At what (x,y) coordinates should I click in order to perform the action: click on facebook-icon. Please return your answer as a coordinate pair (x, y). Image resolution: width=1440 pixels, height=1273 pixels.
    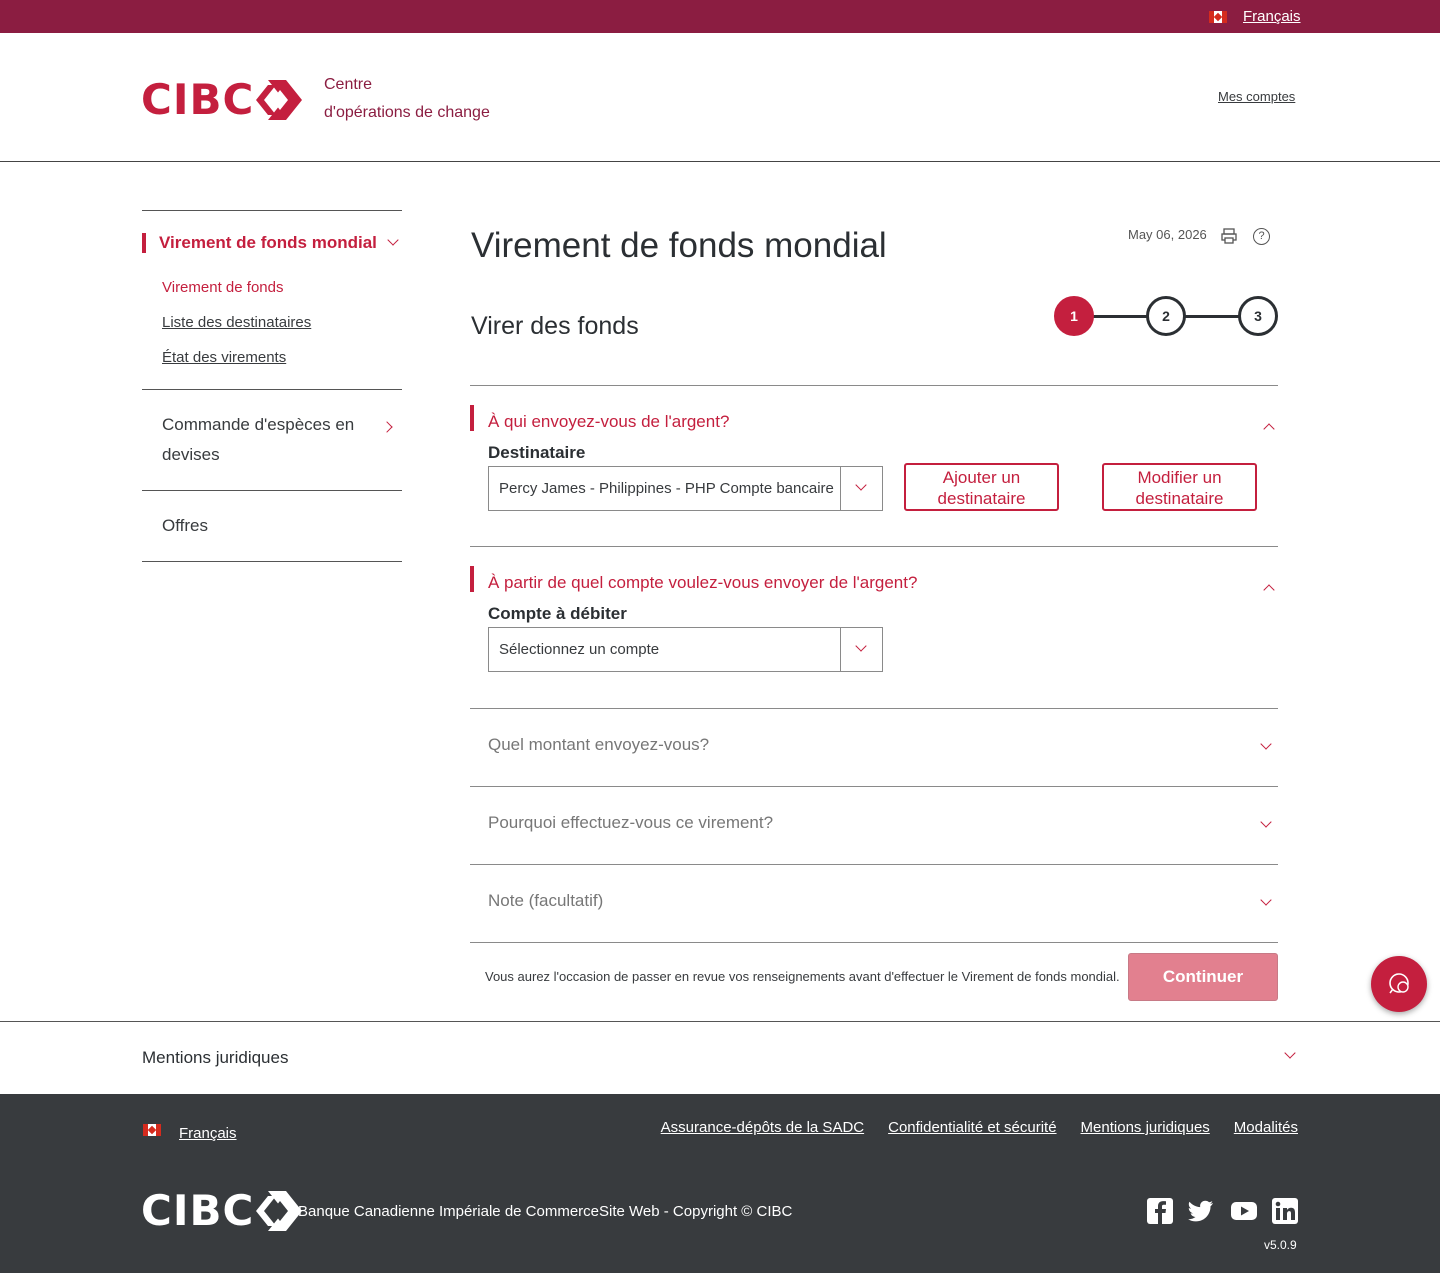
    Looking at the image, I should click on (1160, 1211).